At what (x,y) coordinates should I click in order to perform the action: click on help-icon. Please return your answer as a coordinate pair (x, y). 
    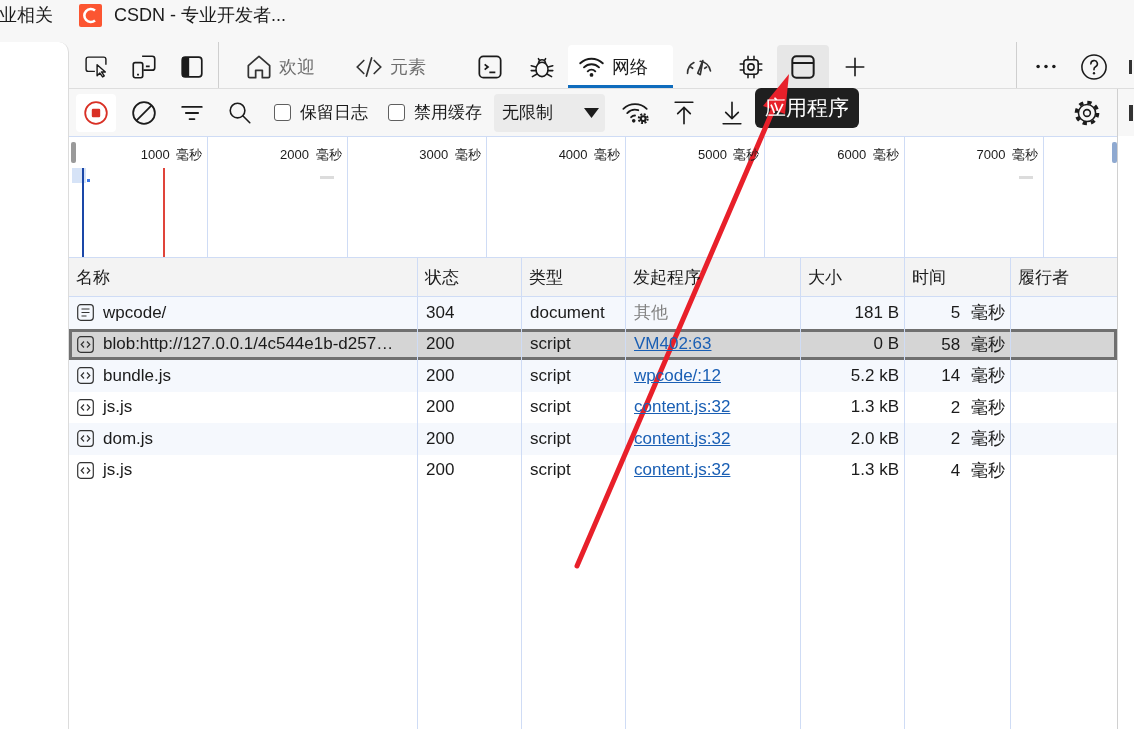
    Looking at the image, I should click on (1094, 66).